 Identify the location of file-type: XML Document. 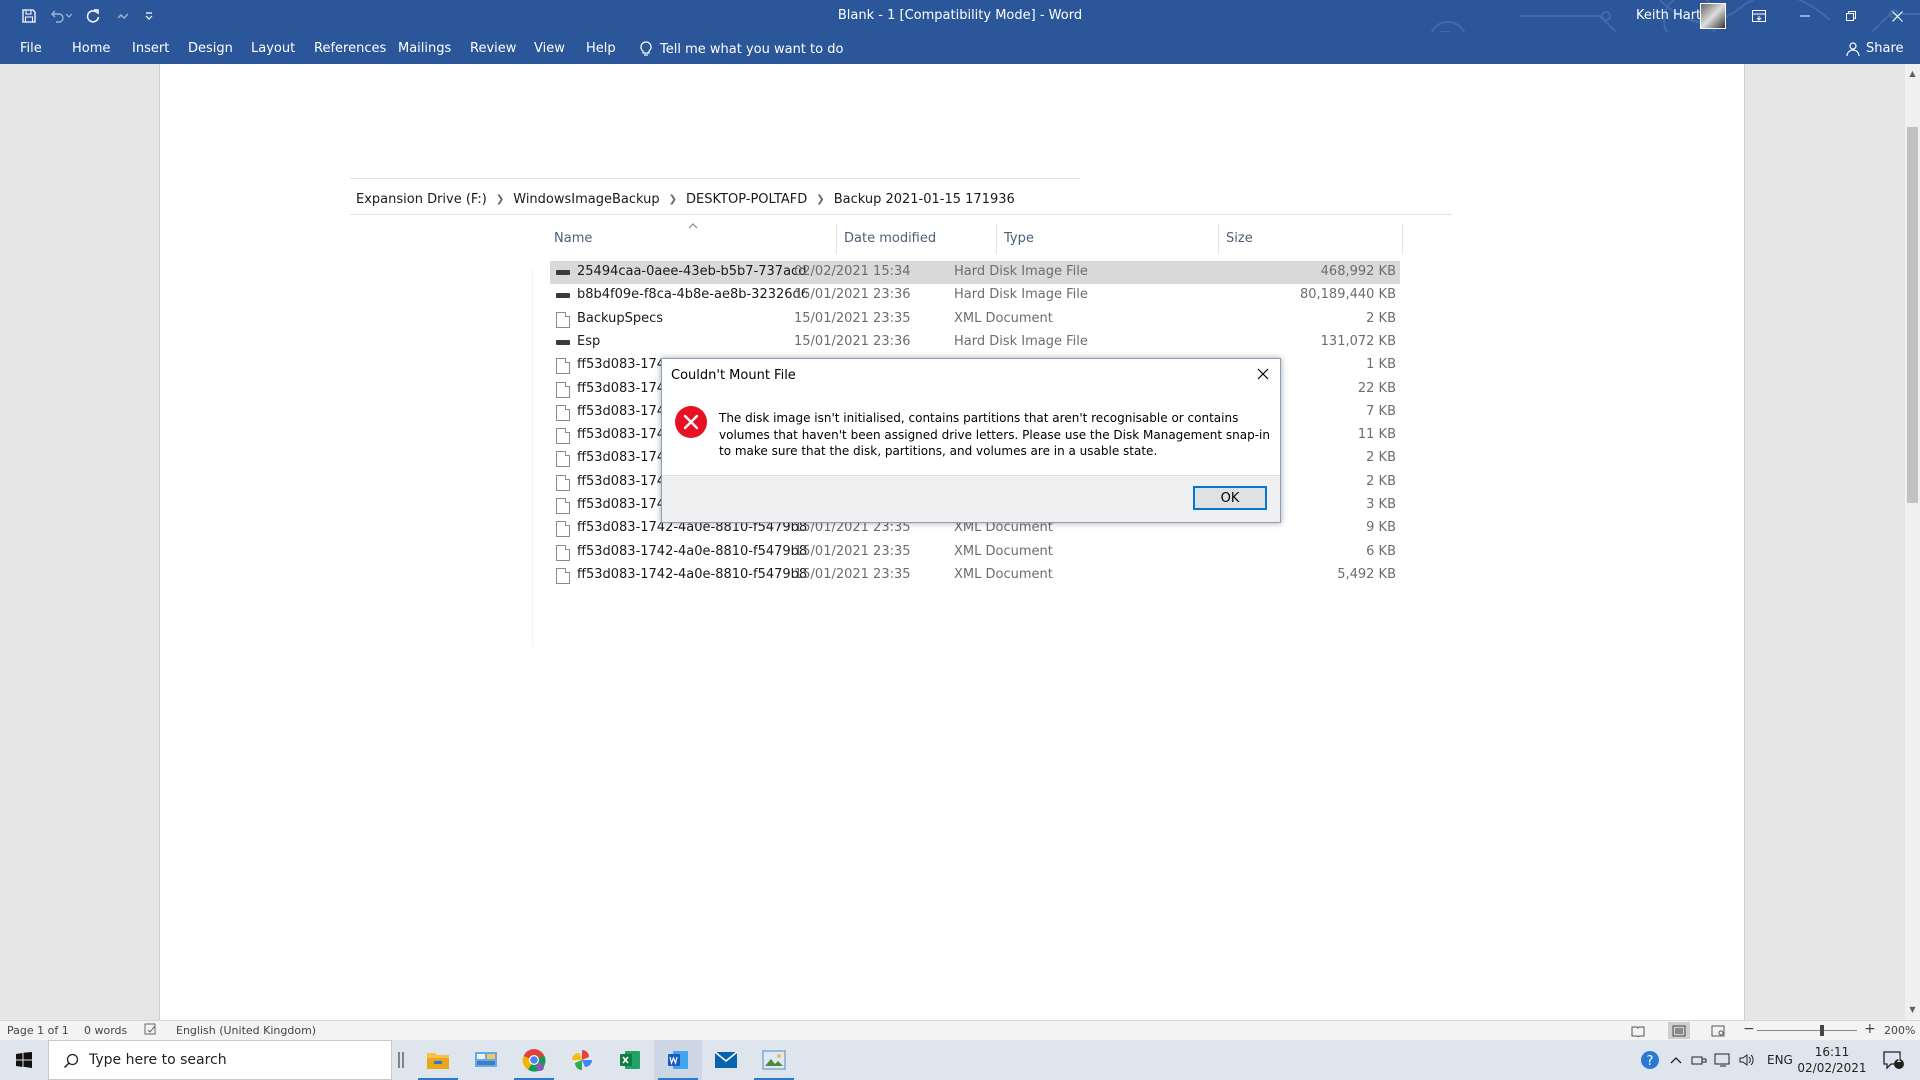
(1003, 318).